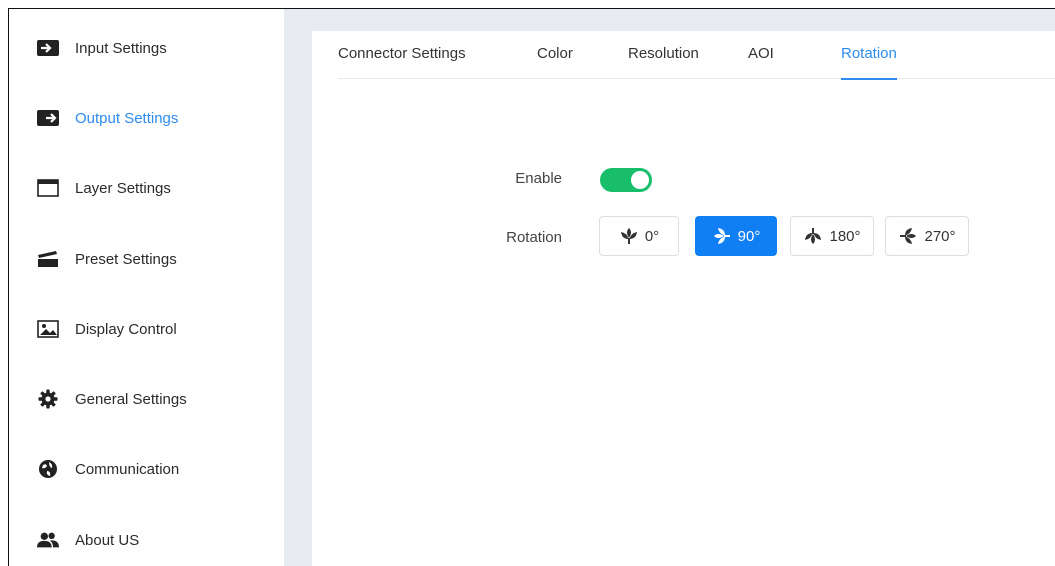 The image size is (1055, 566). What do you see at coordinates (123, 188) in the screenshot?
I see `sidebar-item-label: Layer Settings` at bounding box center [123, 188].